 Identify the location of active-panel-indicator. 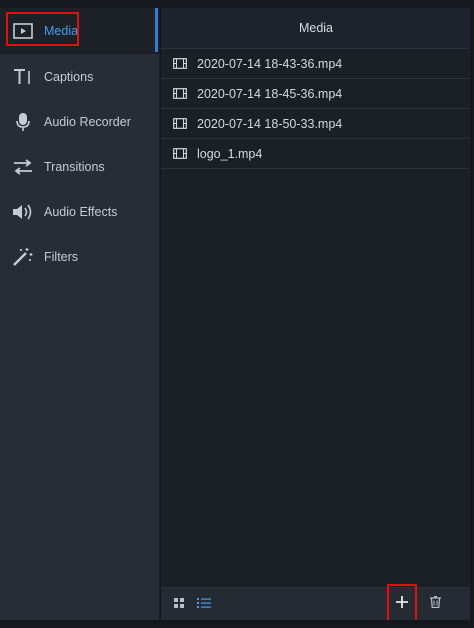
(156, 30).